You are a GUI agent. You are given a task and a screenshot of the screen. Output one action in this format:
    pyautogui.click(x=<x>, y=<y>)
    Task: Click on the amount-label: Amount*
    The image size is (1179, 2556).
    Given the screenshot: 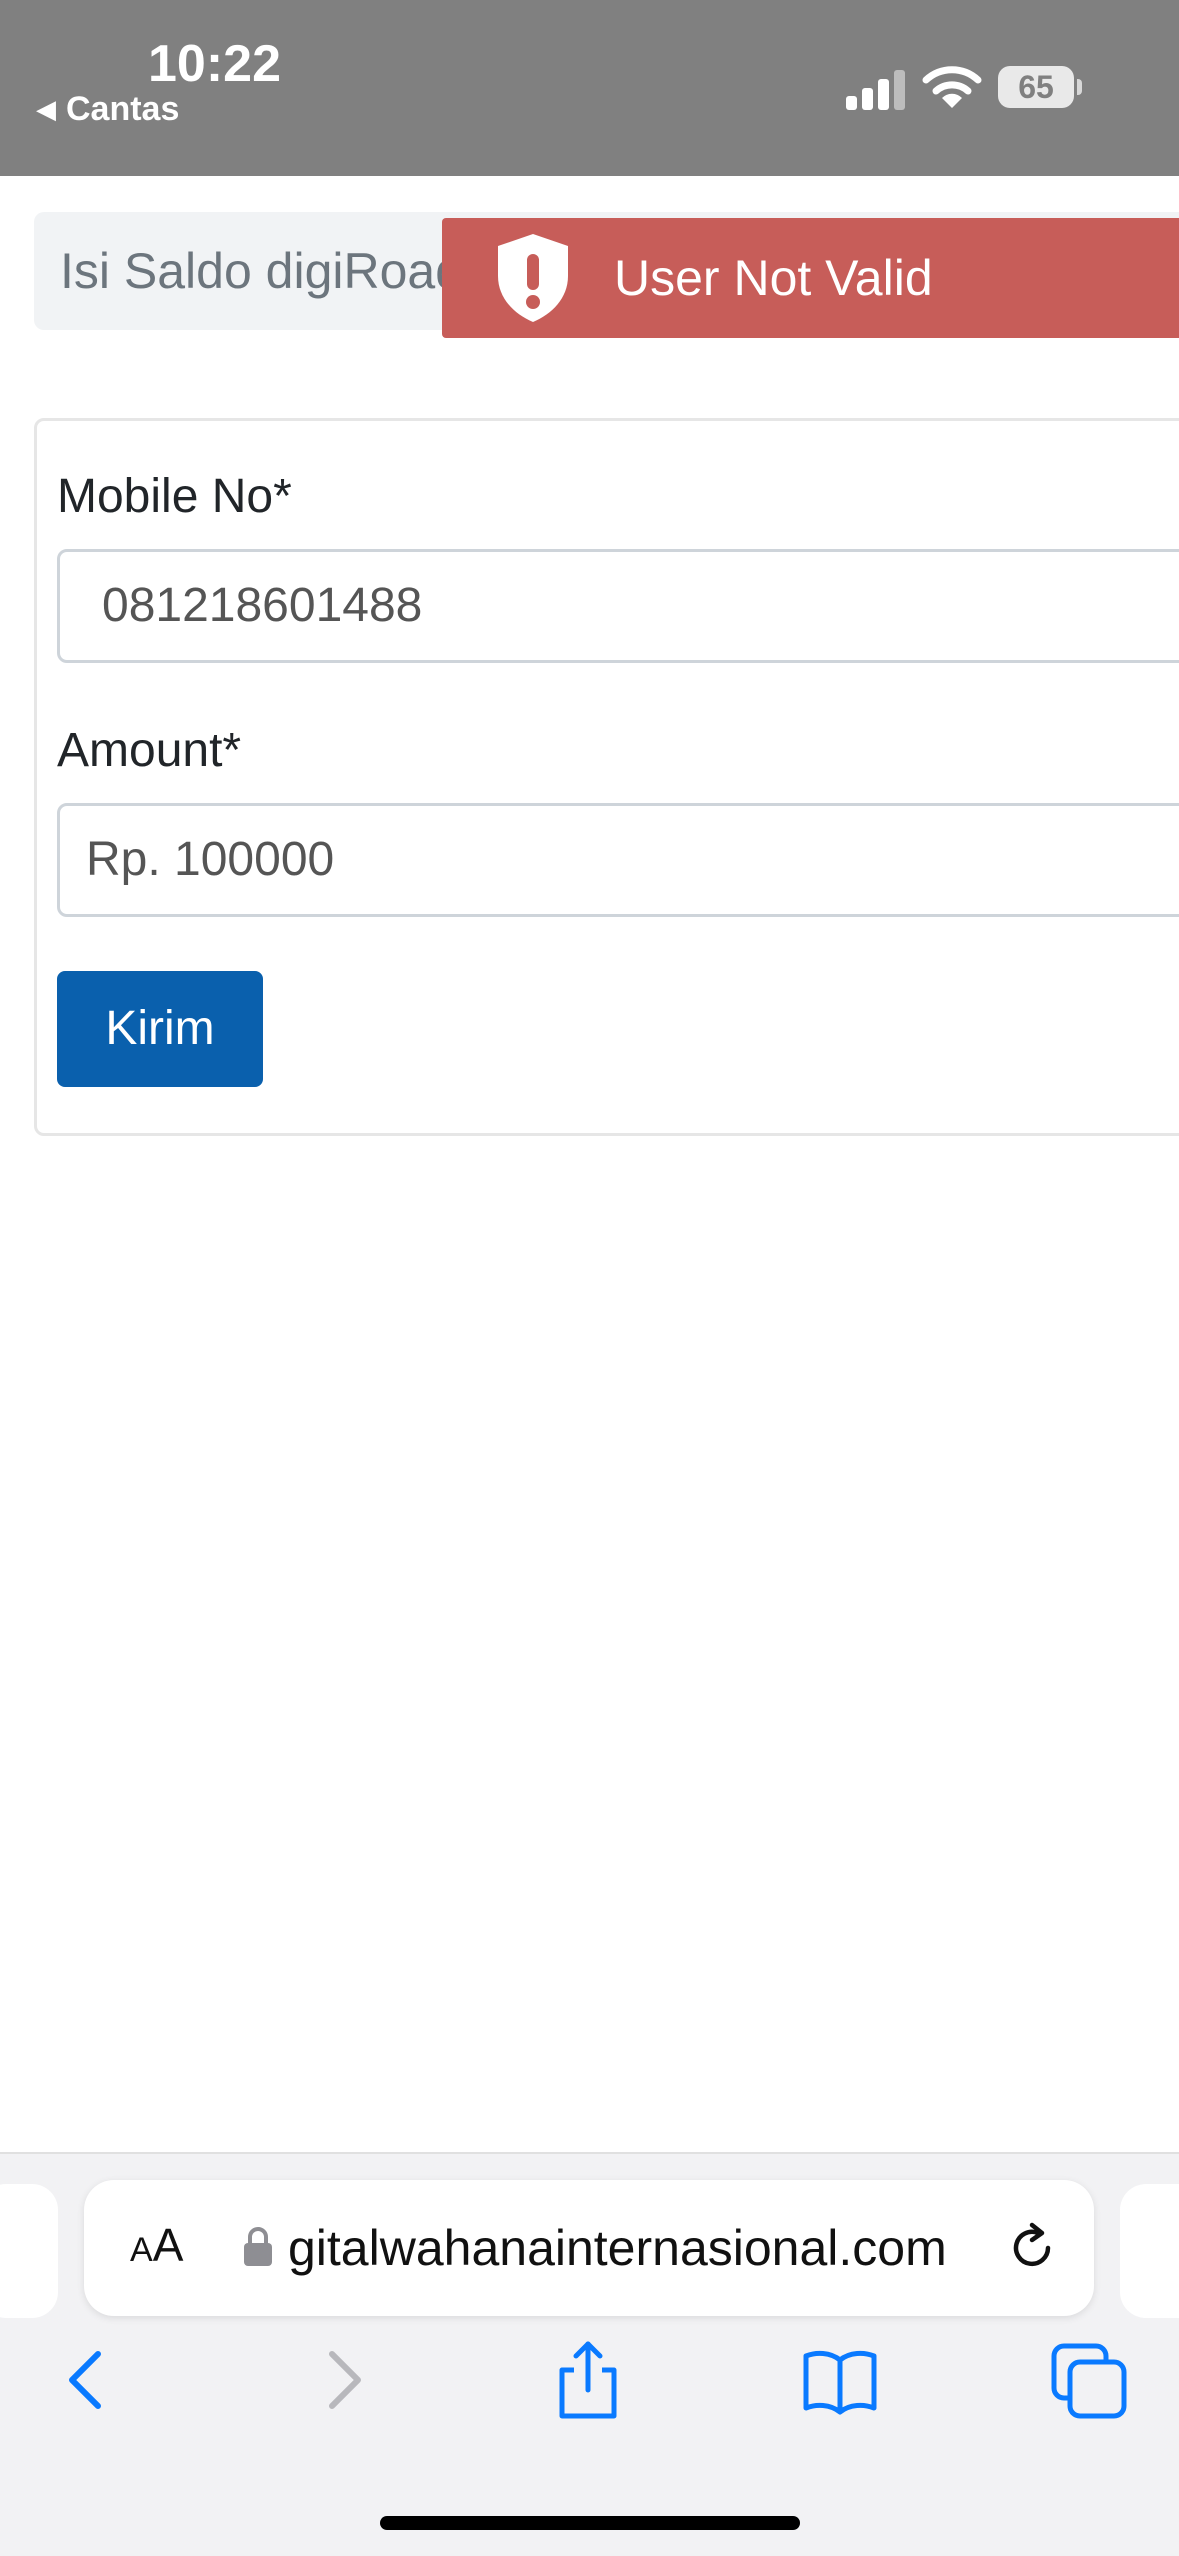 What is the action you would take?
    pyautogui.click(x=149, y=750)
    